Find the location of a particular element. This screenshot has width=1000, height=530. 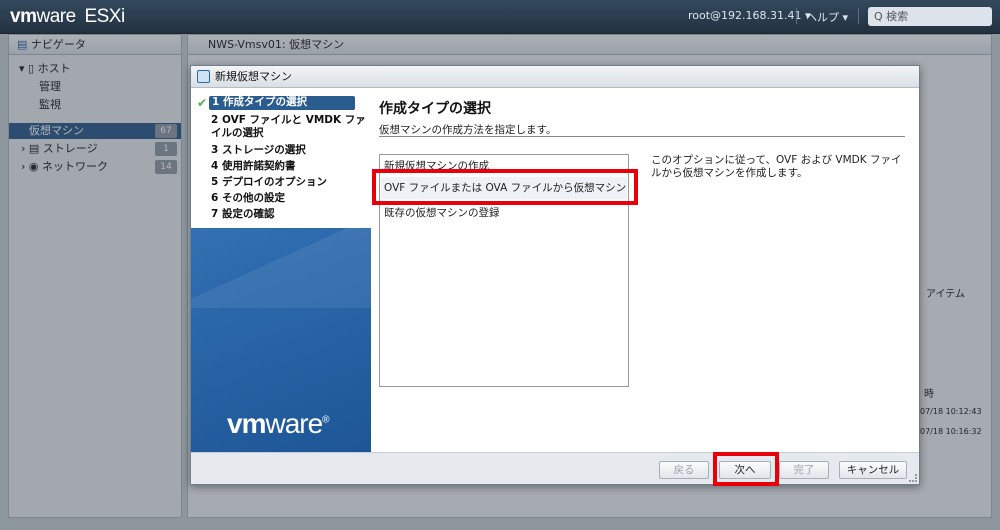

step-7: 7 設定の確認 is located at coordinates (291, 214).